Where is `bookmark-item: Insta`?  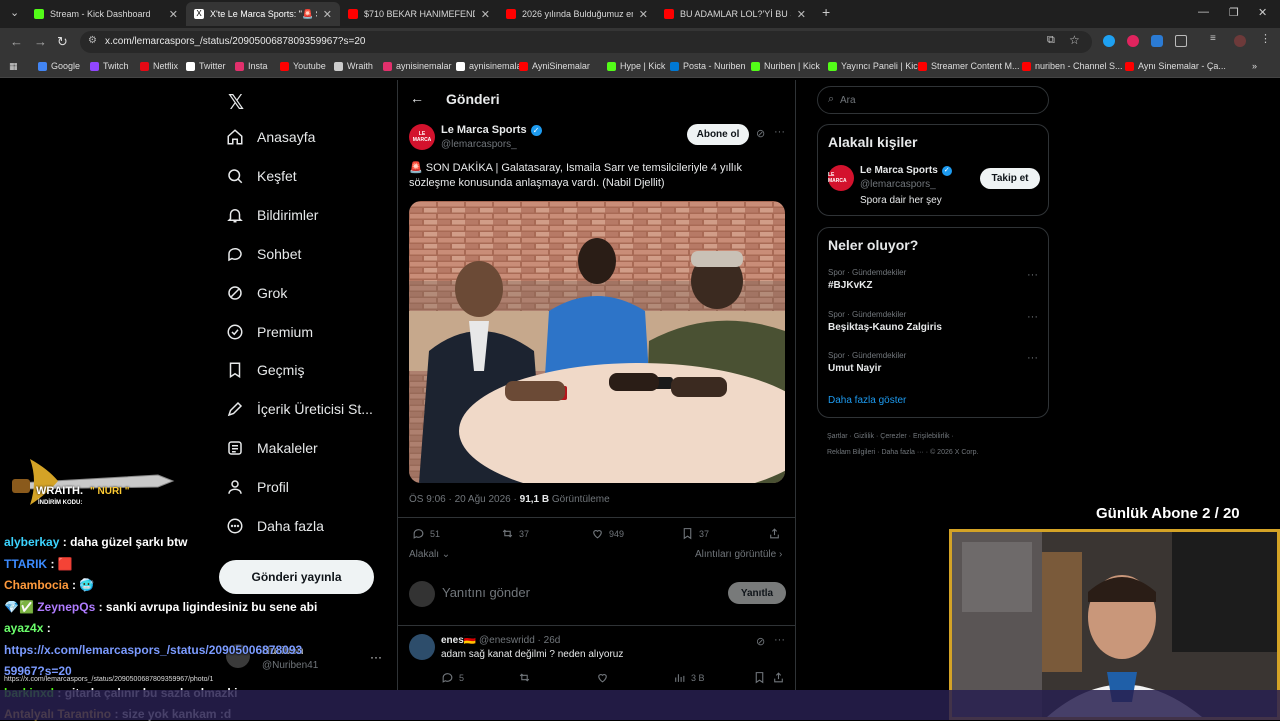
bookmark-item: Insta is located at coordinates (251, 66).